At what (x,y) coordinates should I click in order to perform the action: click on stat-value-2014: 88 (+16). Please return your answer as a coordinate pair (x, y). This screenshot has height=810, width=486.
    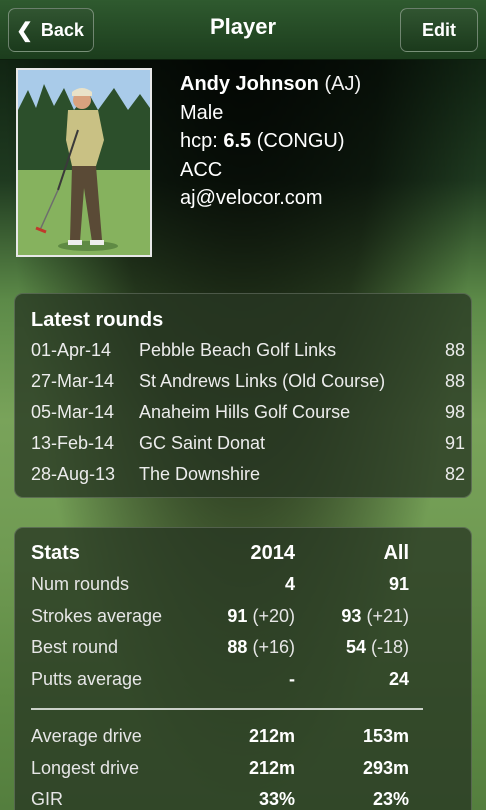
    Looking at the image, I should click on (261, 647).